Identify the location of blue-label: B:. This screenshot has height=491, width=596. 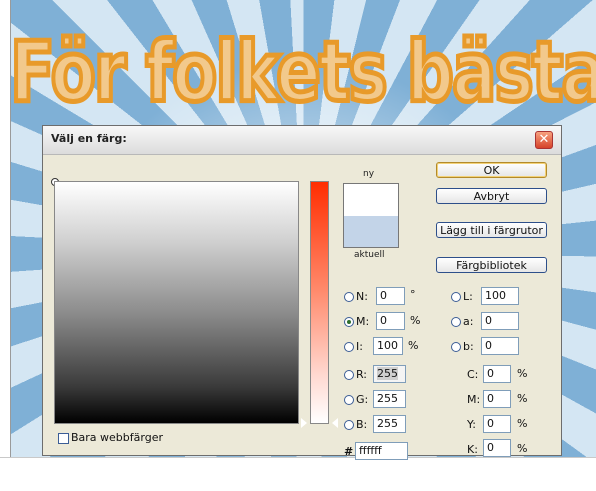
(362, 424).